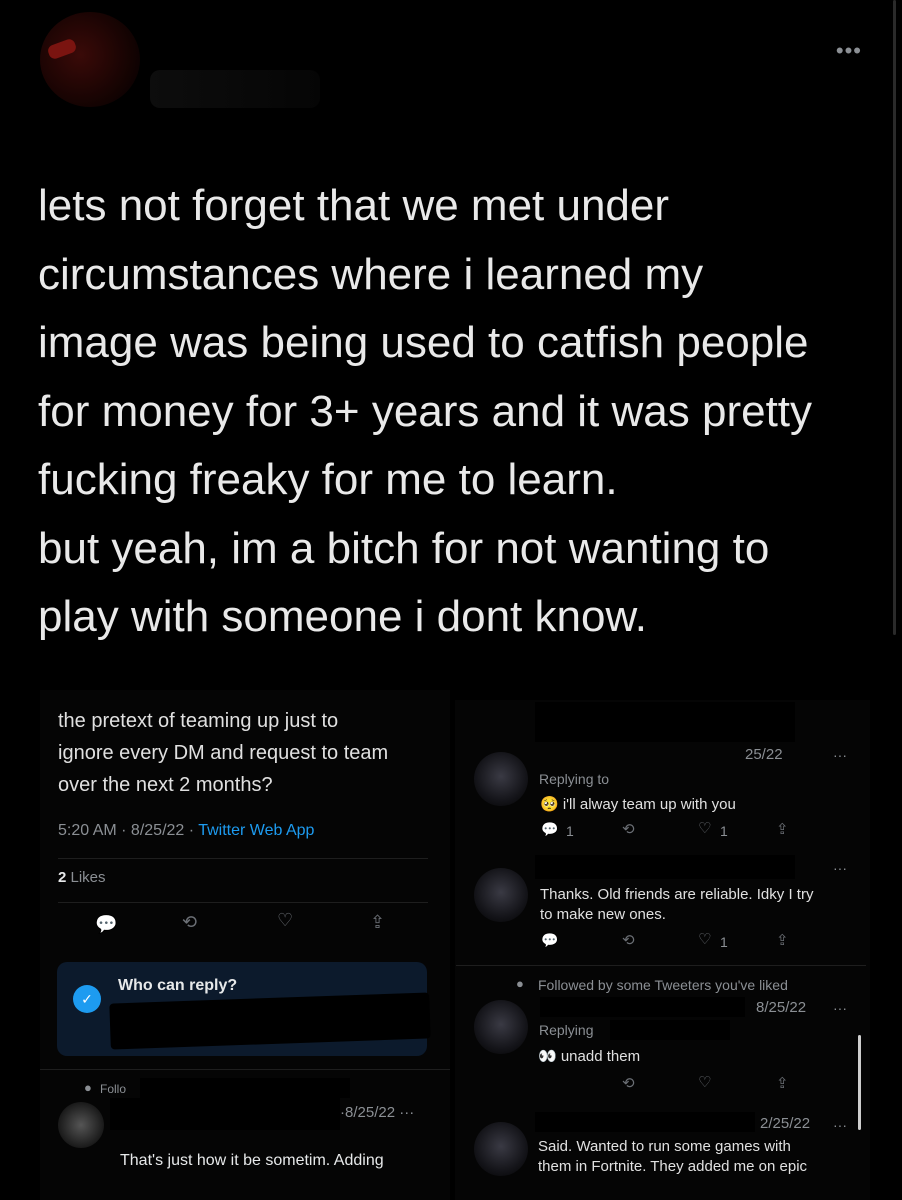 Image resolution: width=902 pixels, height=1200 pixels. I want to click on who-can-reply-title: Who can reply?, so click(178, 985).